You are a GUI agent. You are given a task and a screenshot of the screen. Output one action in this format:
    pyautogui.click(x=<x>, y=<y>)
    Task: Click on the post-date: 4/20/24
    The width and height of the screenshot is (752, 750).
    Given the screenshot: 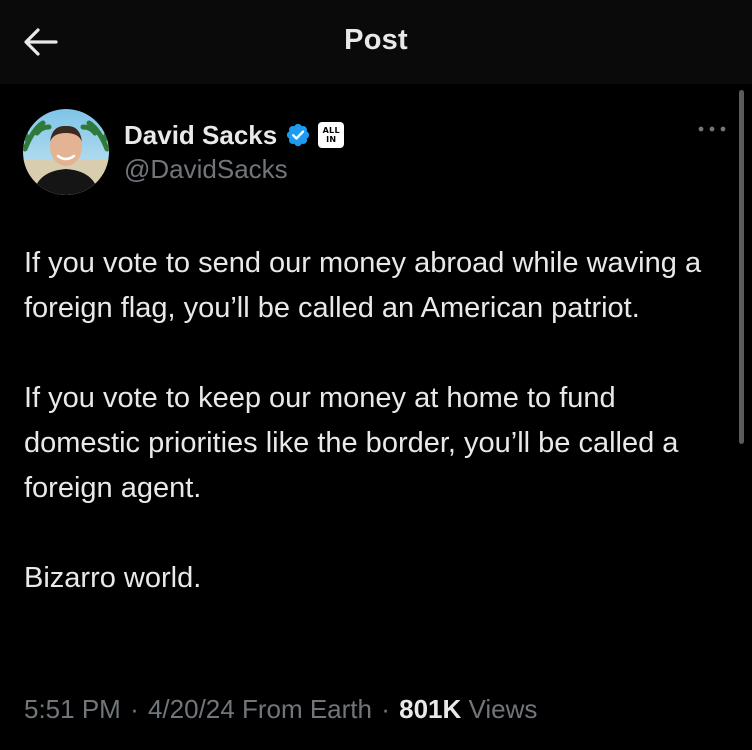 What is the action you would take?
    pyautogui.click(x=191, y=709)
    